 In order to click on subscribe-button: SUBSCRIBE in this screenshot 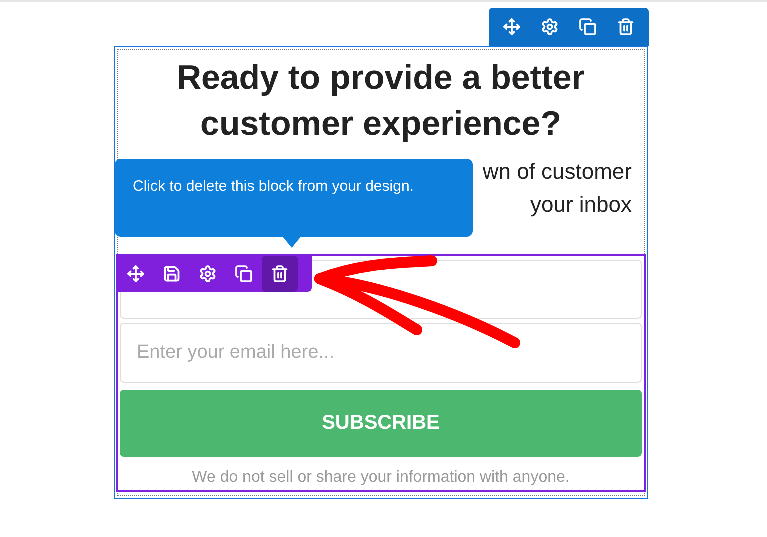, I will do `click(381, 424)`.